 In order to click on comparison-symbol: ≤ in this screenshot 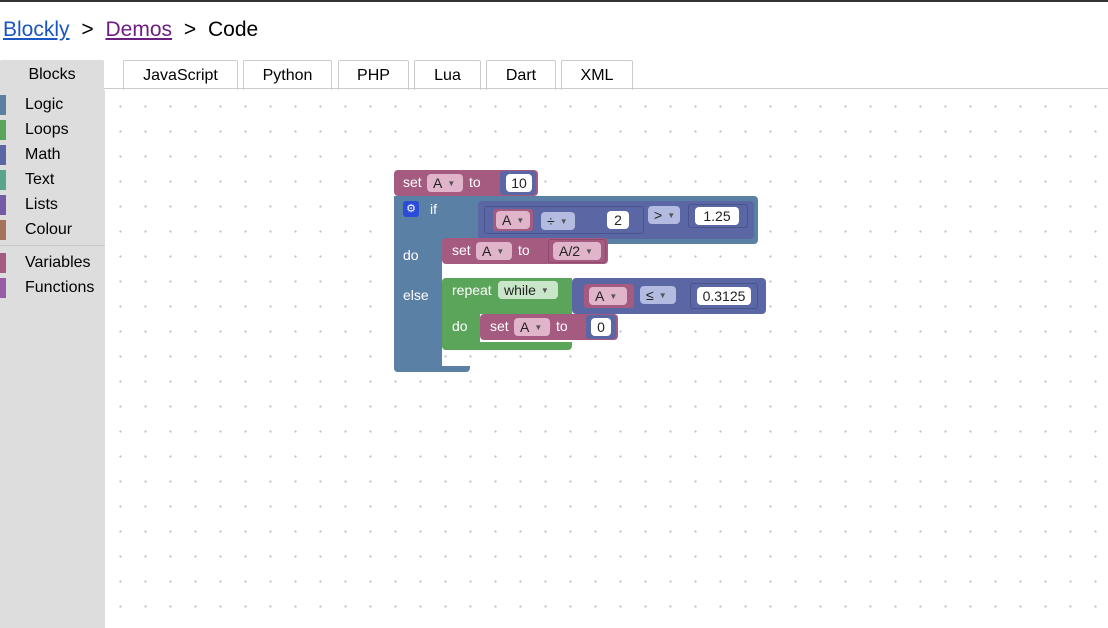, I will do `click(650, 295)`.